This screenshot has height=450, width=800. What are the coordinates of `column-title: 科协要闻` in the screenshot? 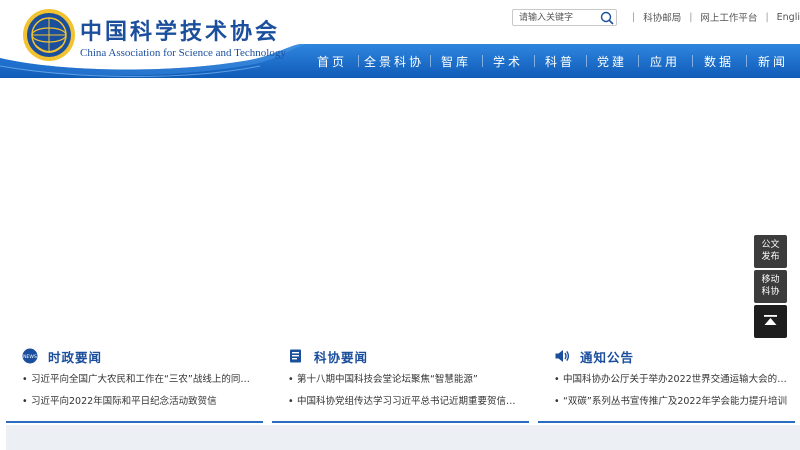 It's located at (341, 356).